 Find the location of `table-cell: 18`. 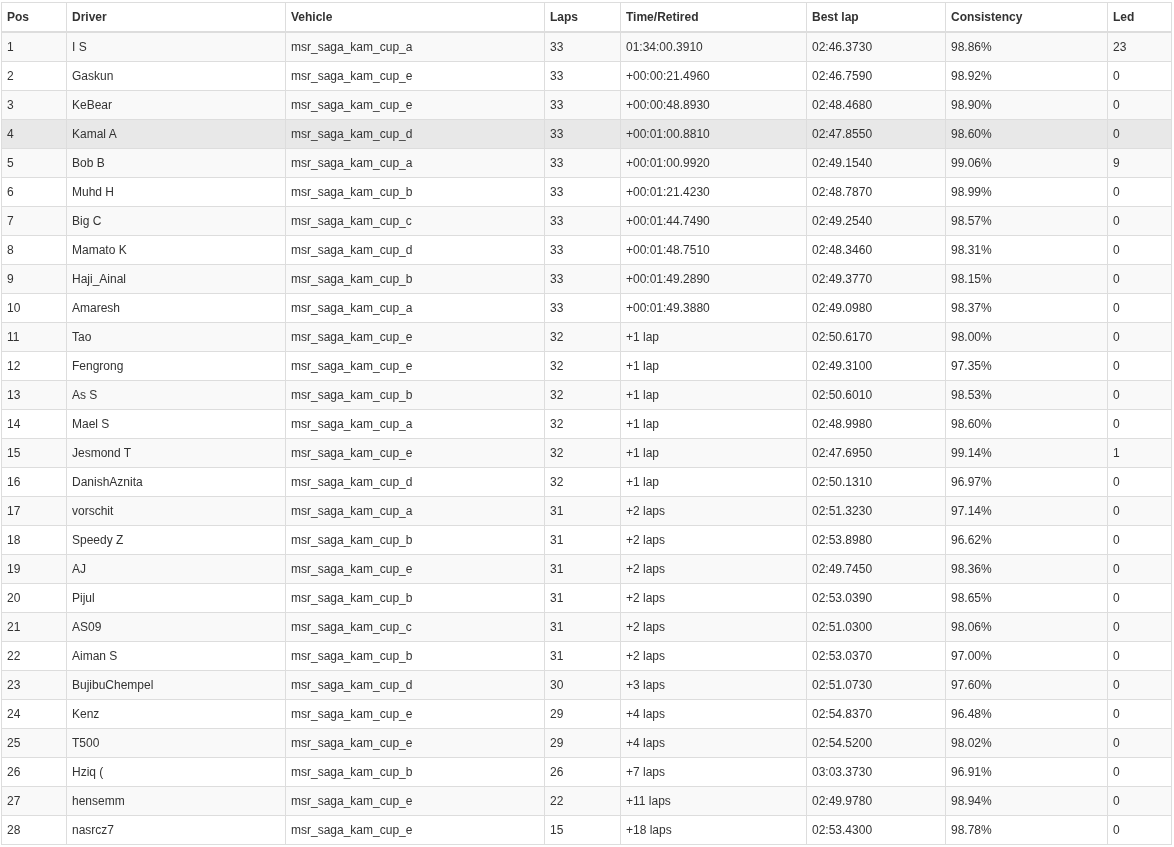

table-cell: 18 is located at coordinates (34, 540).